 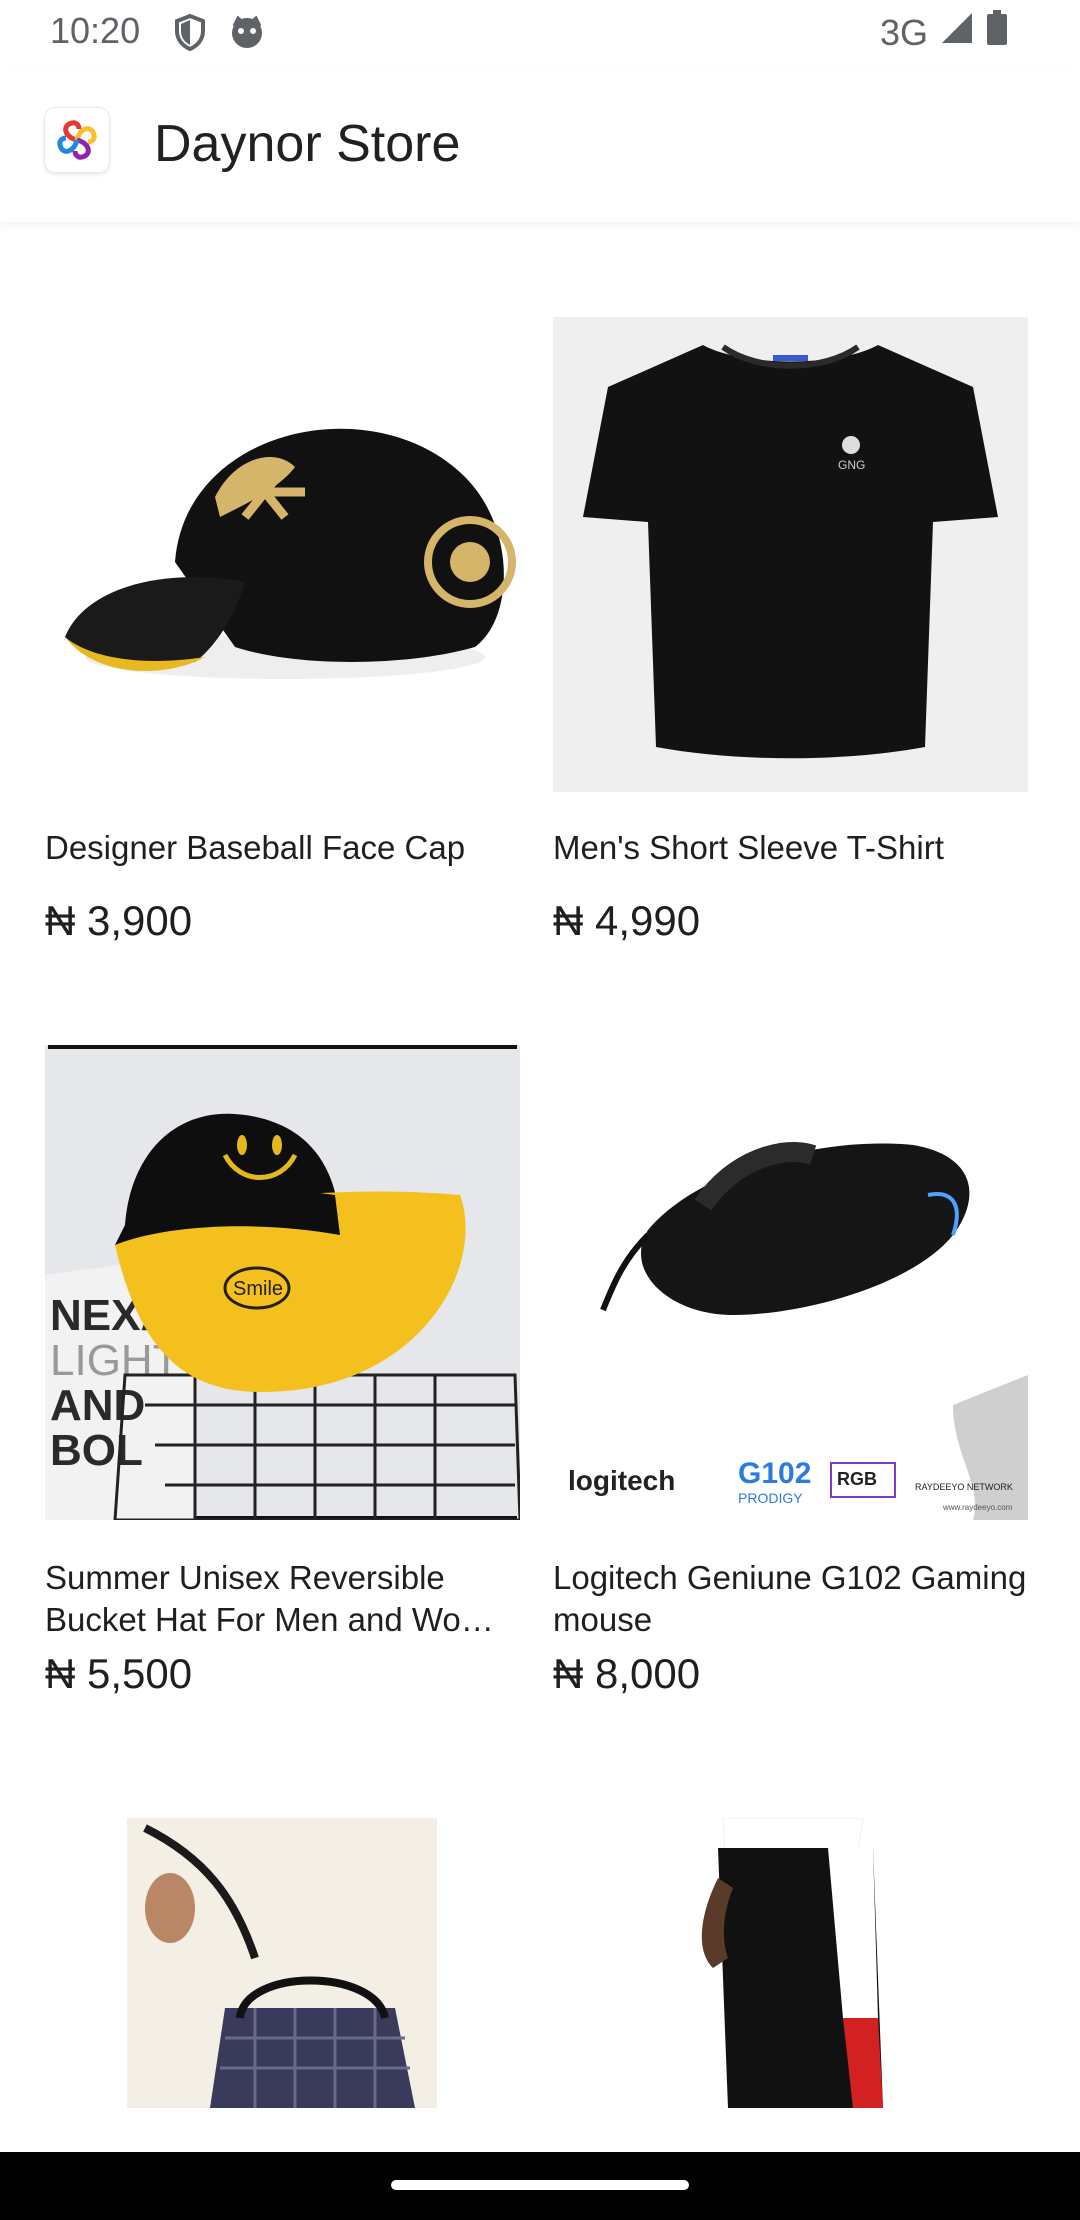 I want to click on svg-text: BOL, so click(x=96, y=1450).